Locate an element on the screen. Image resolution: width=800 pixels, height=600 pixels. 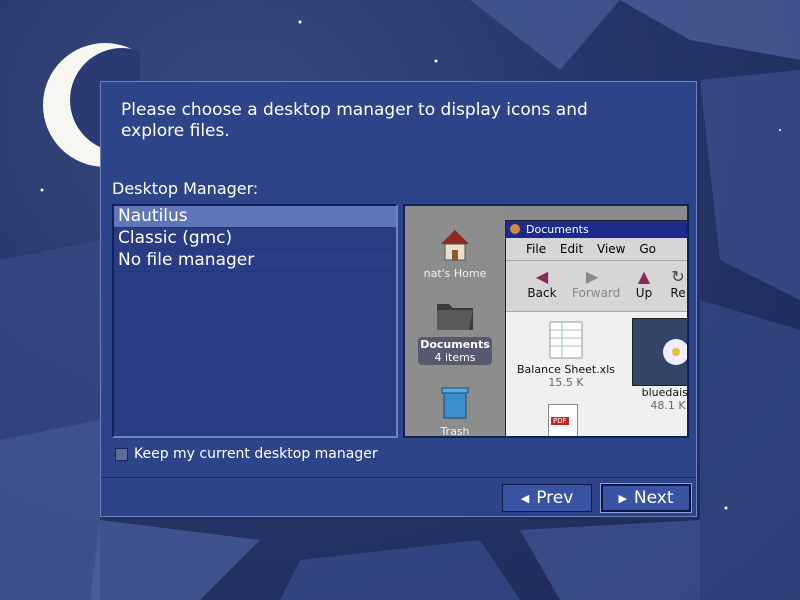
window-menu-icon is located at coordinates (515, 229).